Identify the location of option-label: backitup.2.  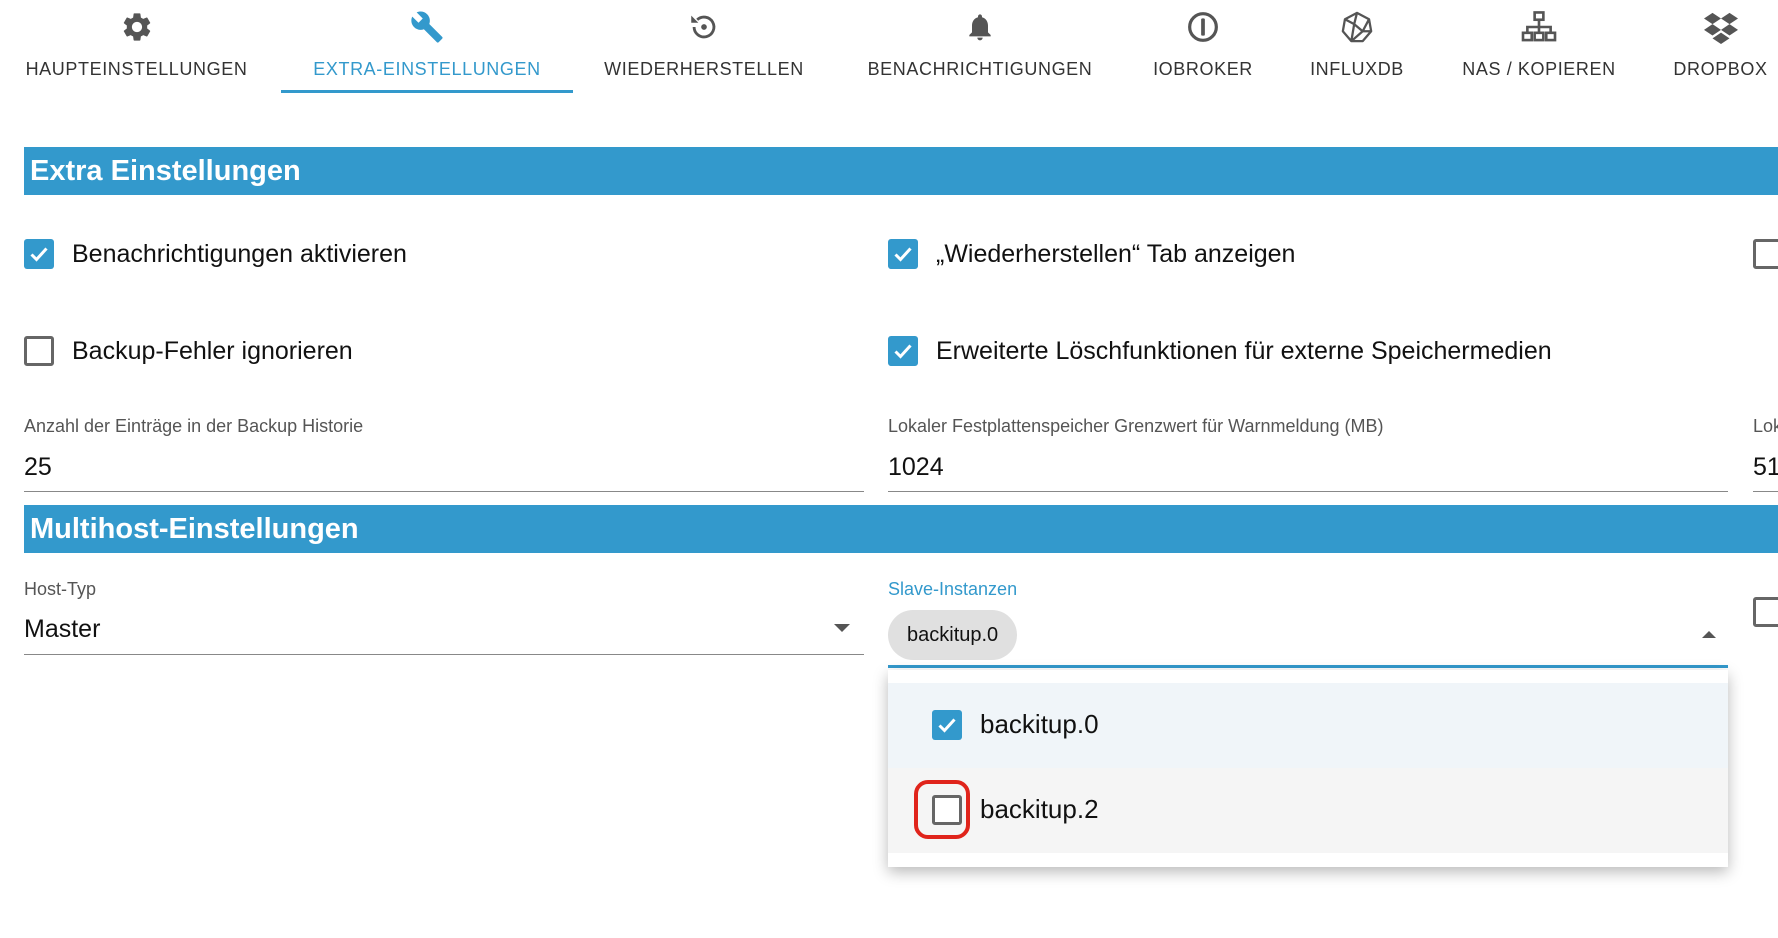
(1039, 809).